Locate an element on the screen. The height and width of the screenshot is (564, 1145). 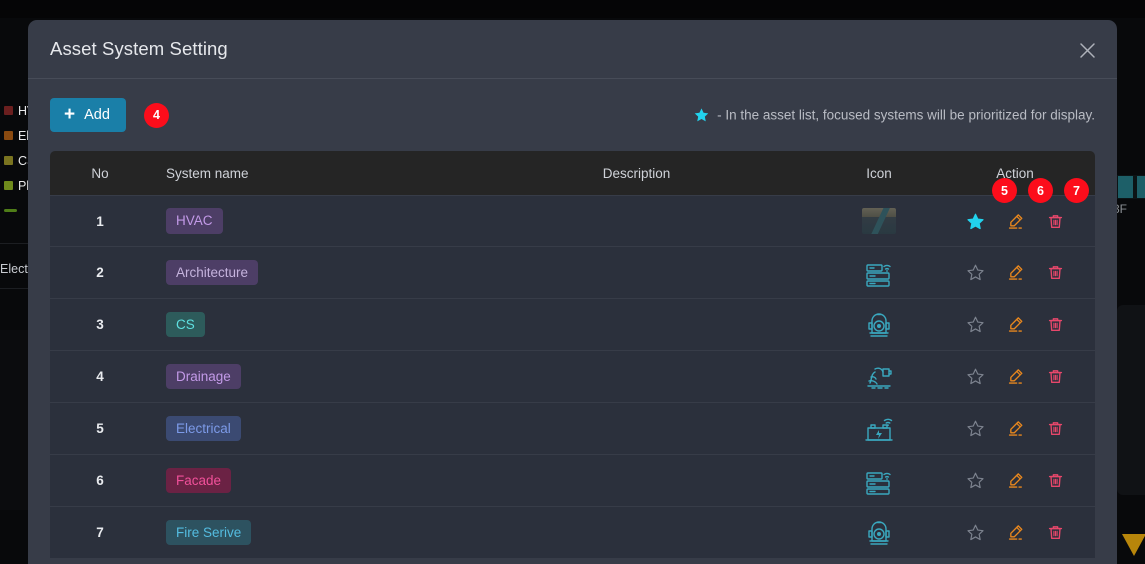
cell-row-number: 6 is located at coordinates (100, 480).